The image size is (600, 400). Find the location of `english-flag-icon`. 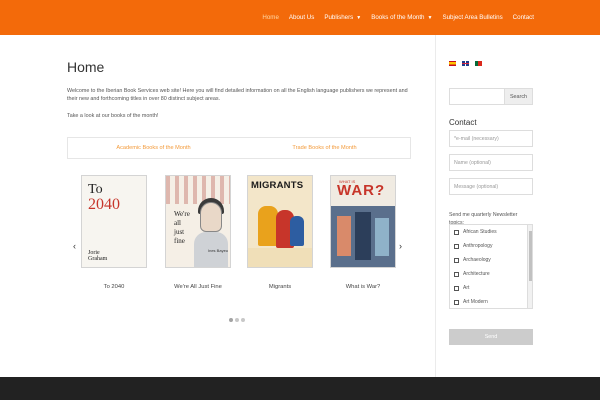

english-flag-icon is located at coordinates (465, 63).